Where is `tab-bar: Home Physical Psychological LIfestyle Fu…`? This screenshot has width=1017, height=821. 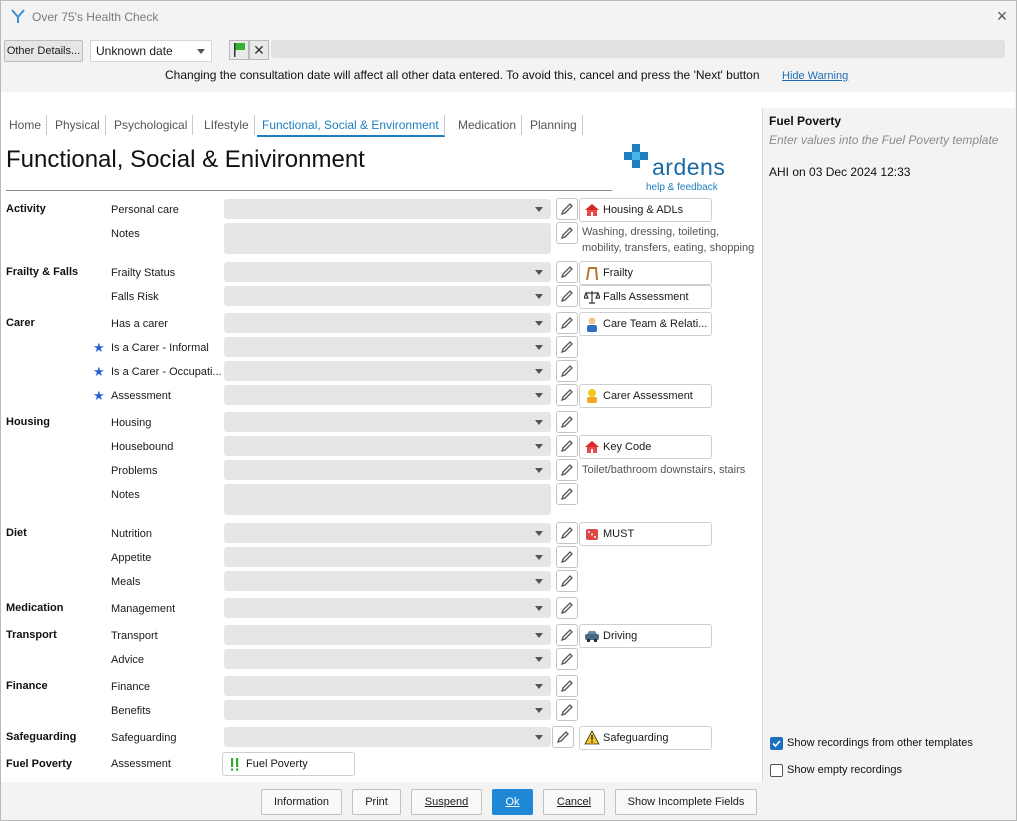
tab-bar: Home Physical Psychological LIfestyle Fu… is located at coordinates (381, 124).